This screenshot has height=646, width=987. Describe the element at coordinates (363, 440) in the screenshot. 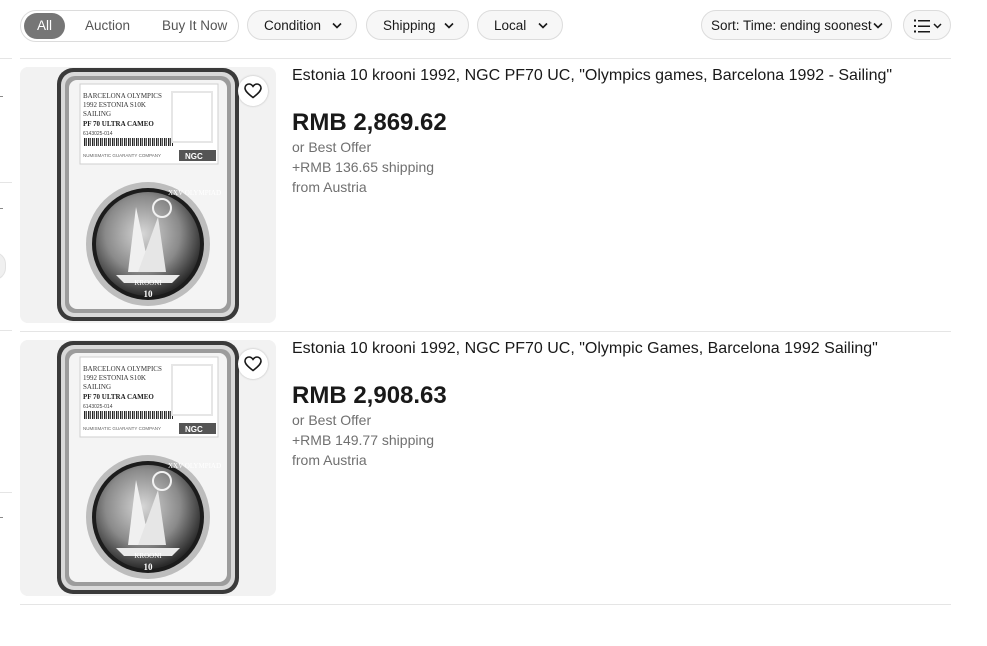

I see `shipping-cost: +RMB 149.77 shipping` at that location.